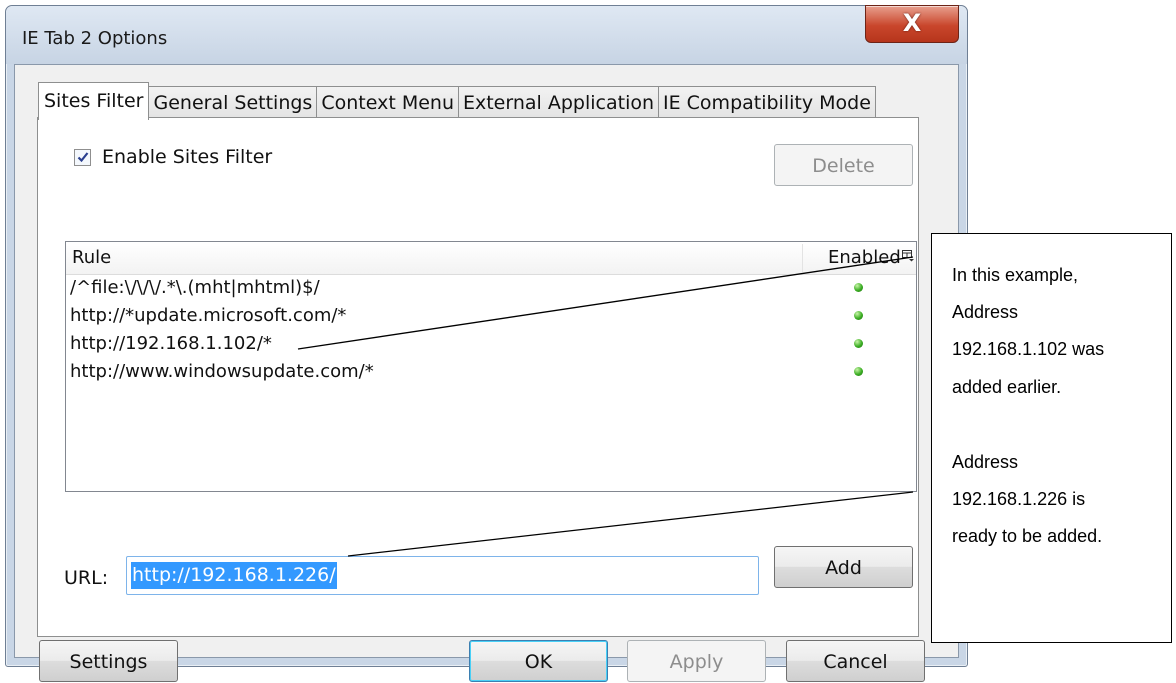 The height and width of the screenshot is (683, 1176). Describe the element at coordinates (1019, 499) in the screenshot. I see `callout-line: 192.168.1.226 is` at that location.